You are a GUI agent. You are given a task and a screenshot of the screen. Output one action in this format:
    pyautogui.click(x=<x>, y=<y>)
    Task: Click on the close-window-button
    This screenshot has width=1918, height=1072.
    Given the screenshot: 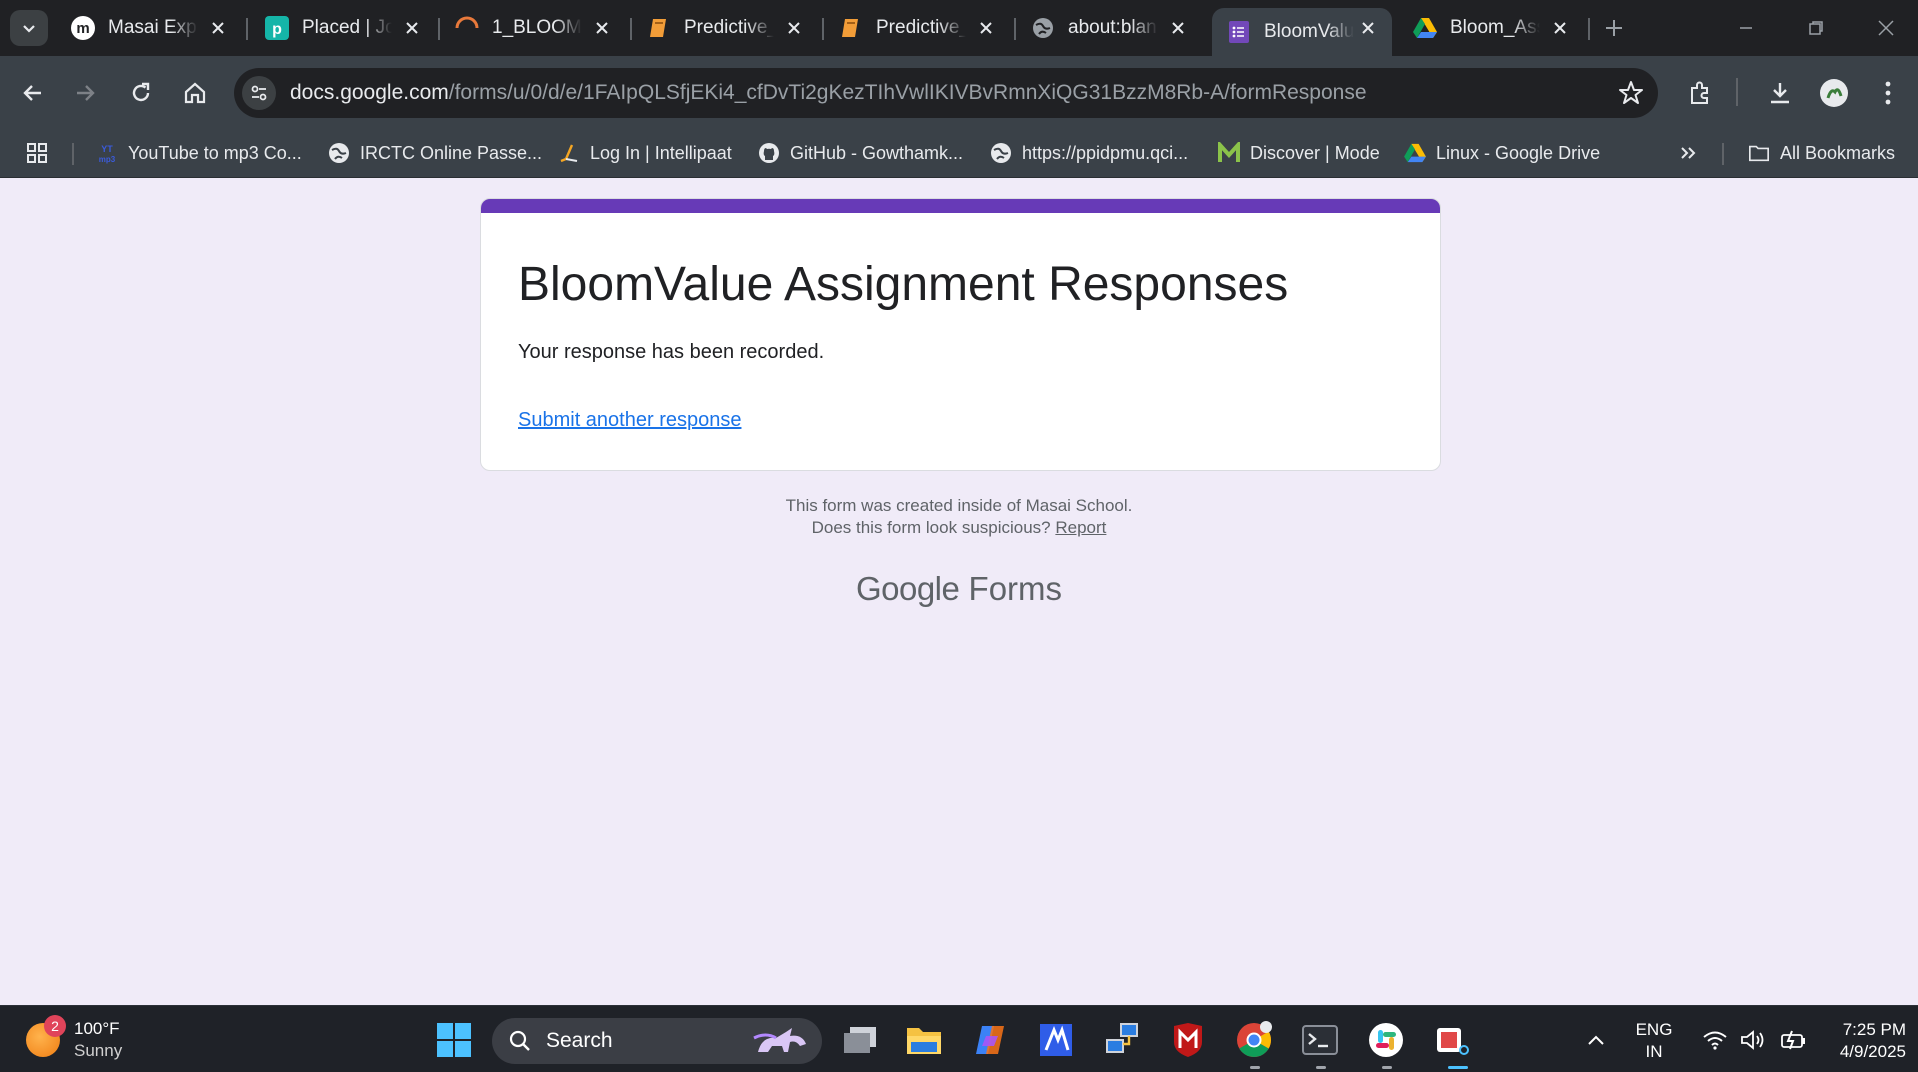 What is the action you would take?
    pyautogui.click(x=1886, y=28)
    